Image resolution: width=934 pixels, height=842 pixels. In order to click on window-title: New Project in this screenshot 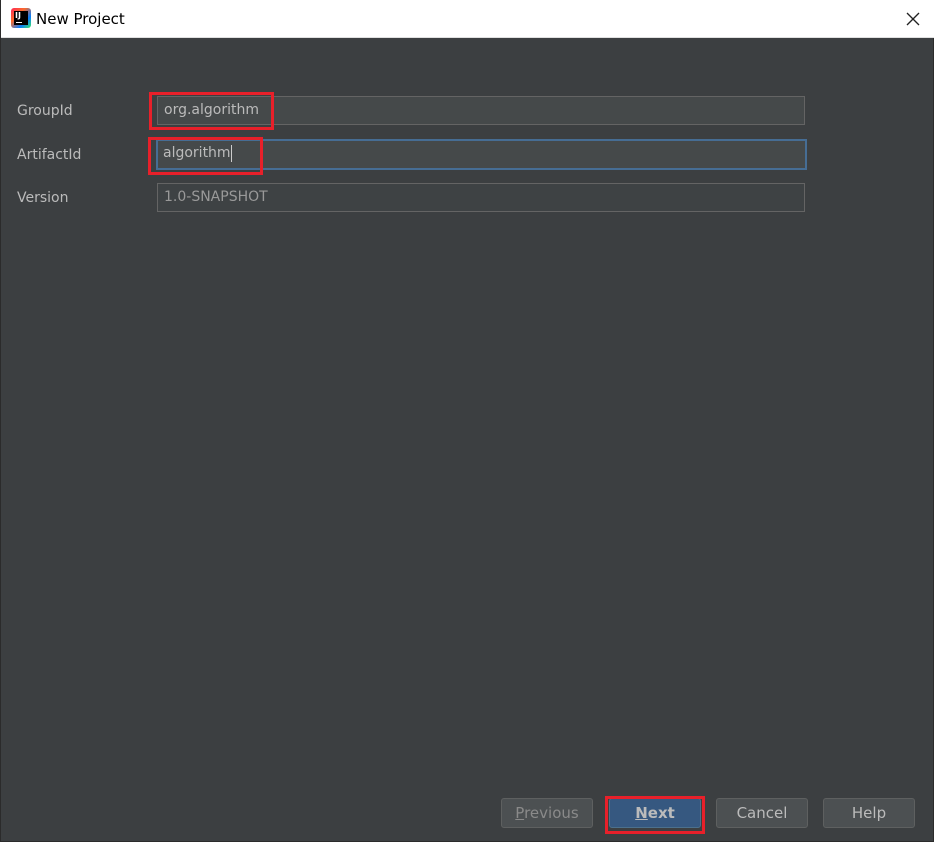, I will do `click(80, 19)`.